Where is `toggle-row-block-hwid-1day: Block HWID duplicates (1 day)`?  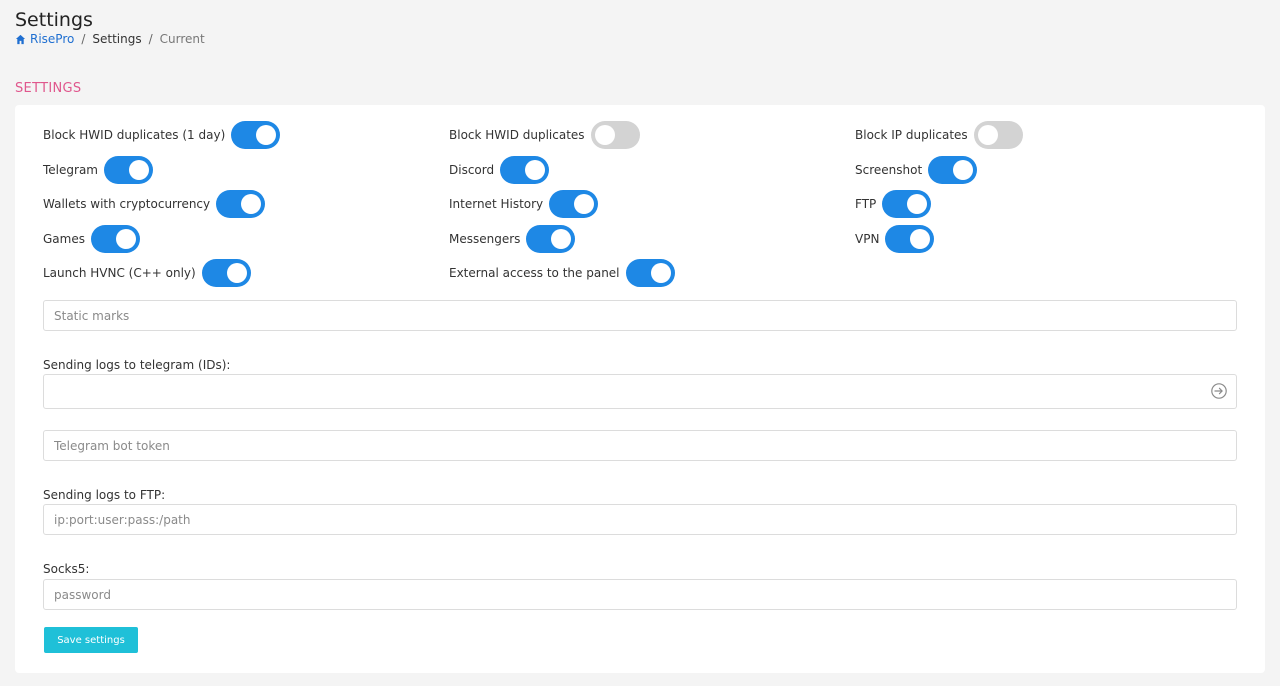 toggle-row-block-hwid-1day: Block HWID duplicates (1 day) is located at coordinates (162, 135).